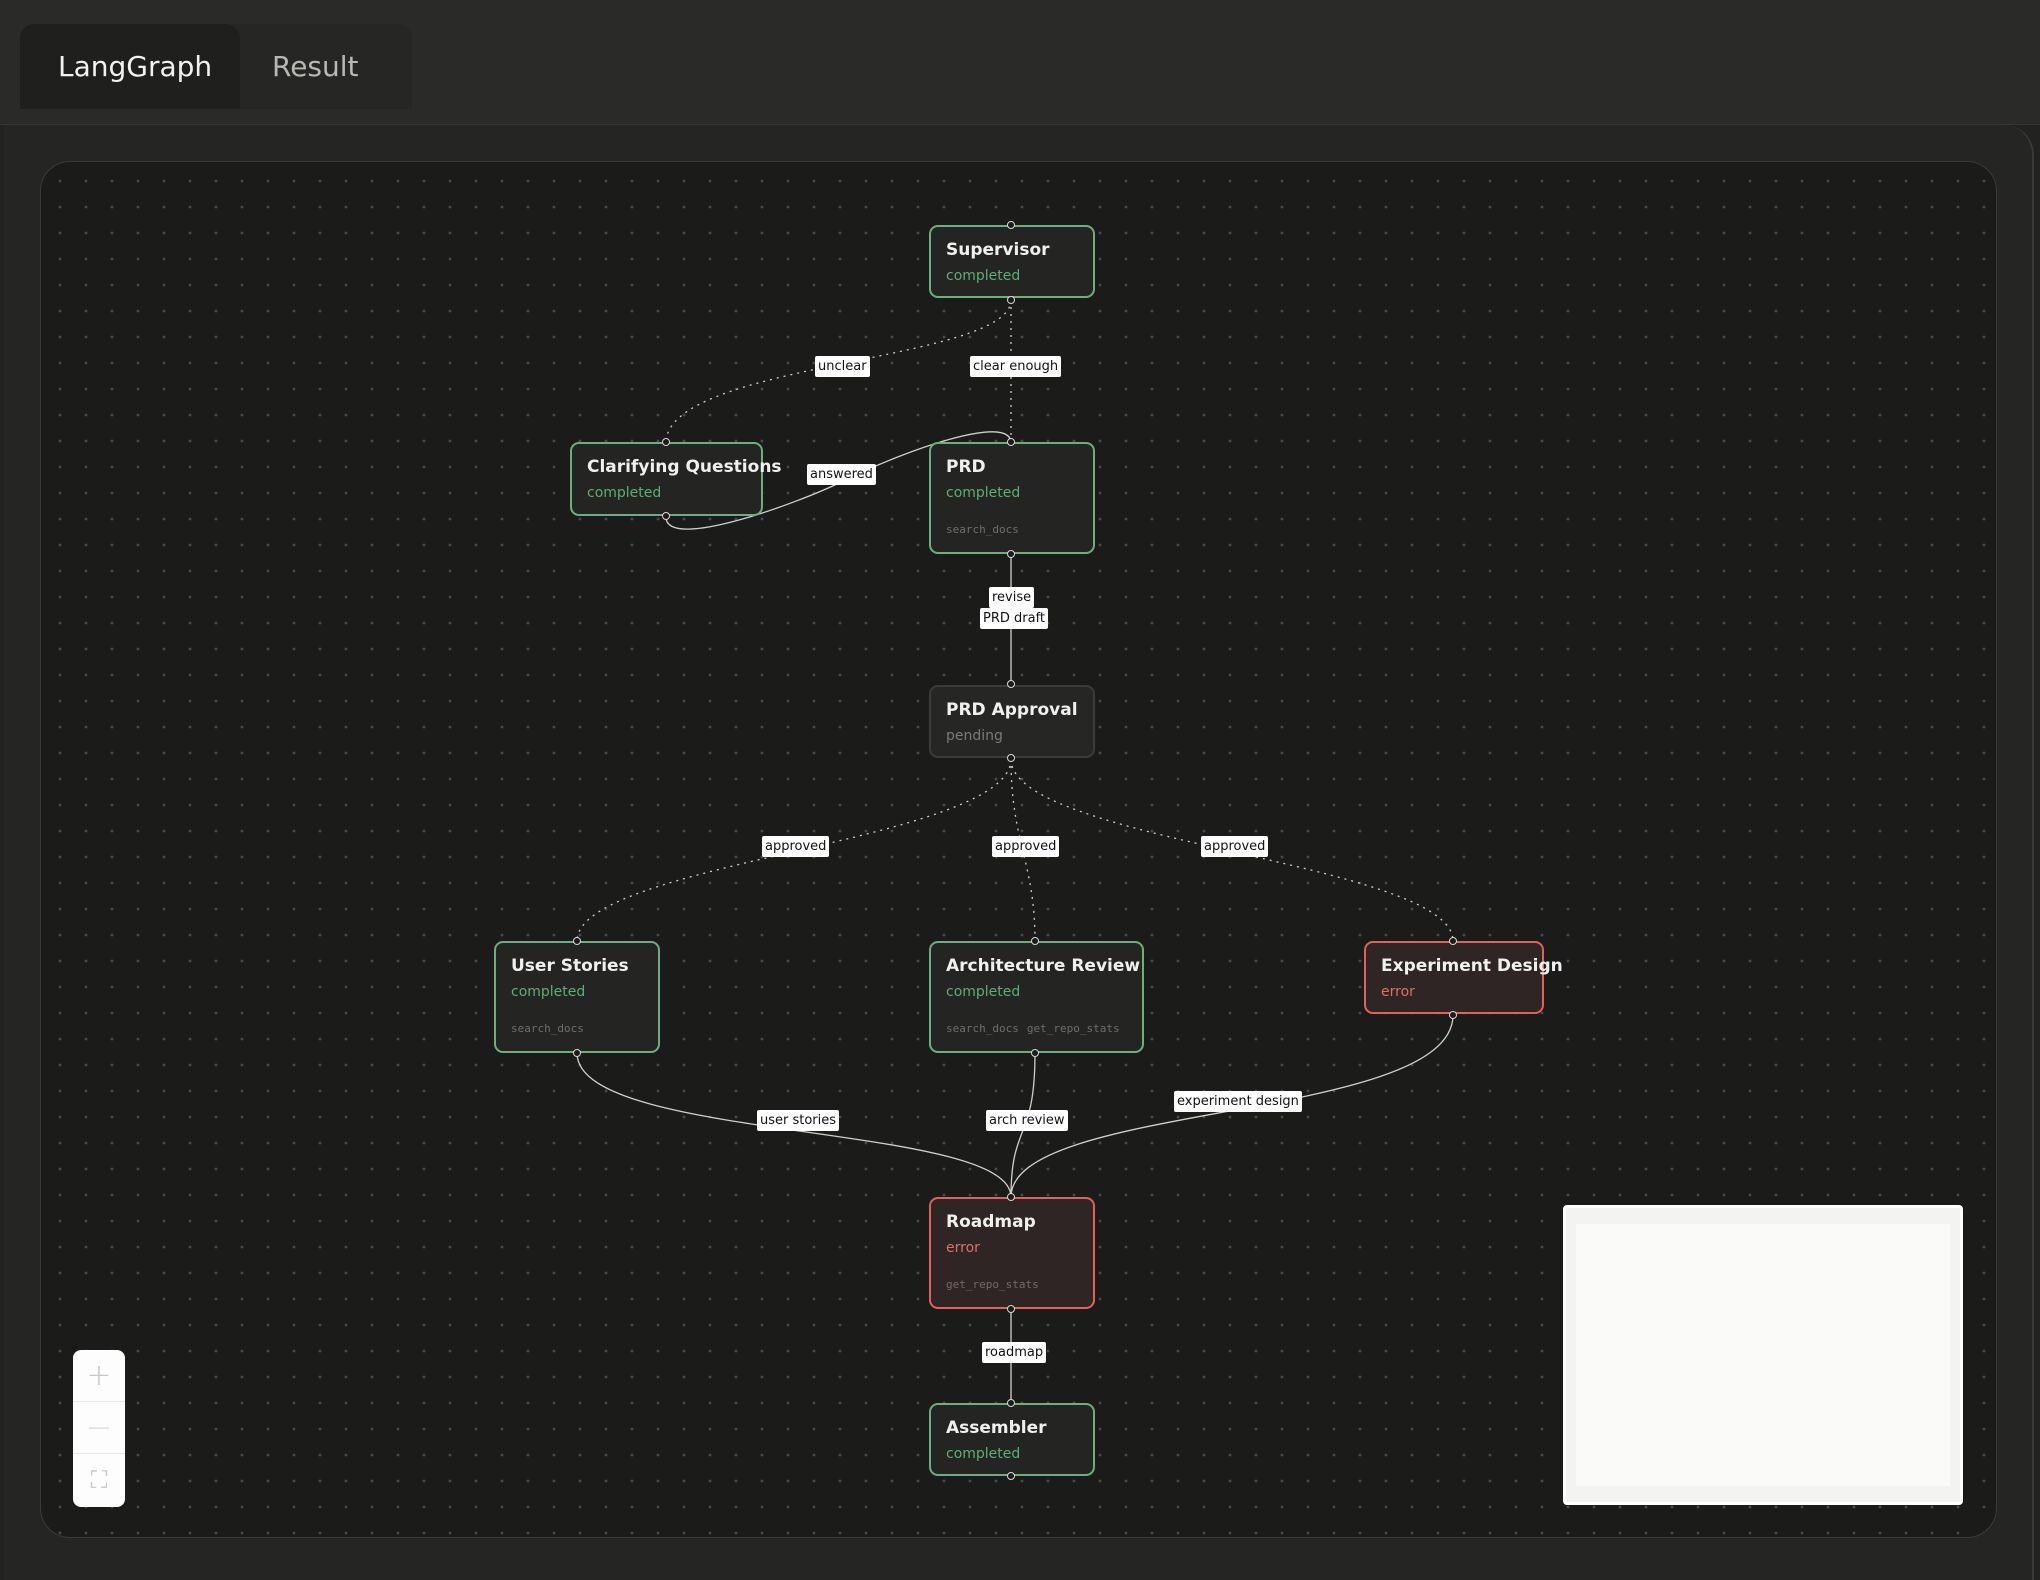 The image size is (2040, 1580). What do you see at coordinates (1027, 1120) in the screenshot?
I see `edge-label-arch-review: arch review` at bounding box center [1027, 1120].